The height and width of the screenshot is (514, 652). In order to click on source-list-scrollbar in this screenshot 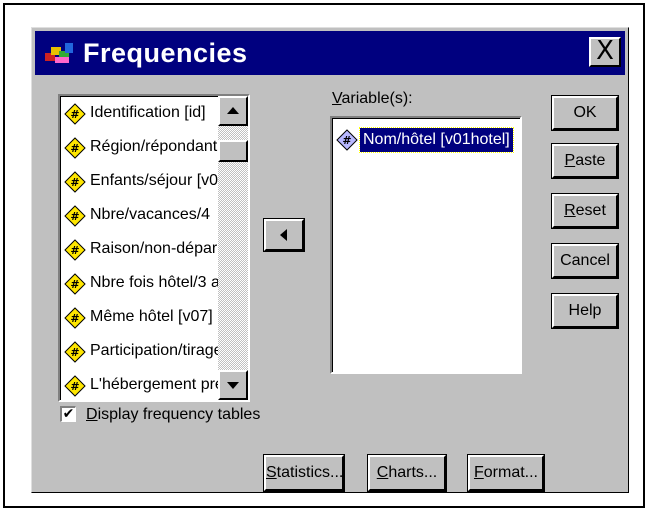, I will do `click(233, 248)`.